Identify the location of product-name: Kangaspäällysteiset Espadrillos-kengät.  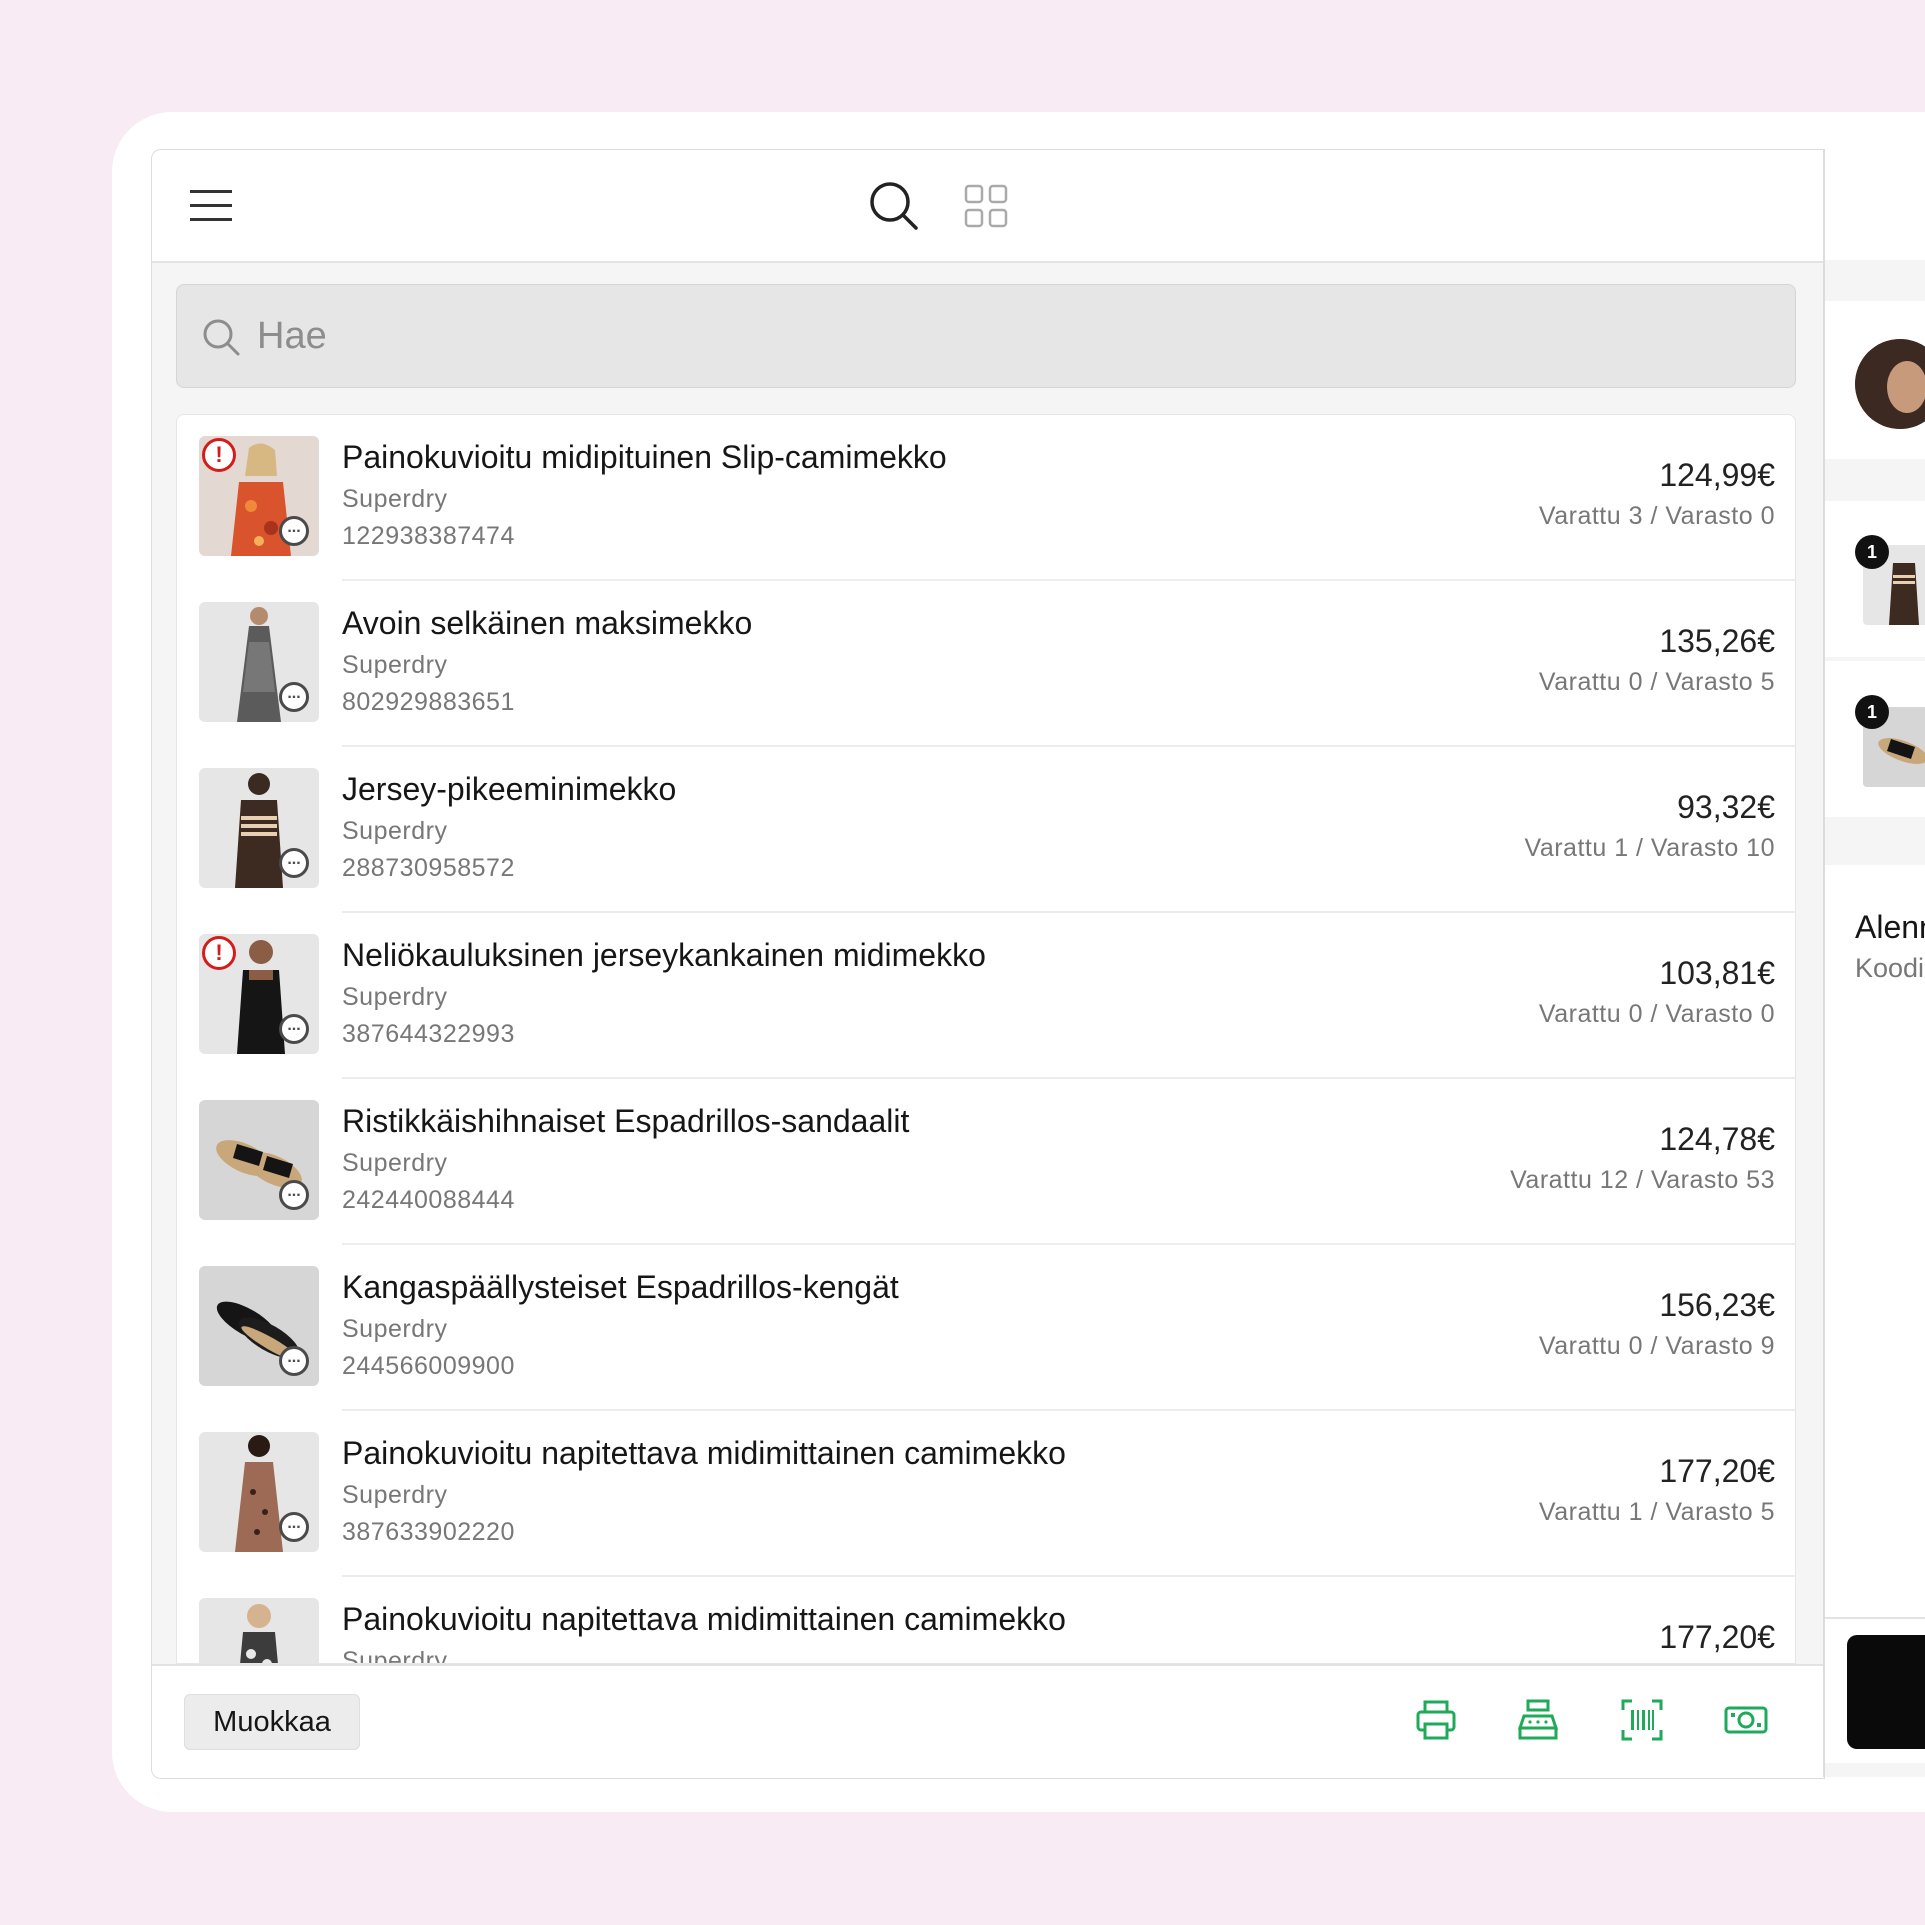
(620, 1287).